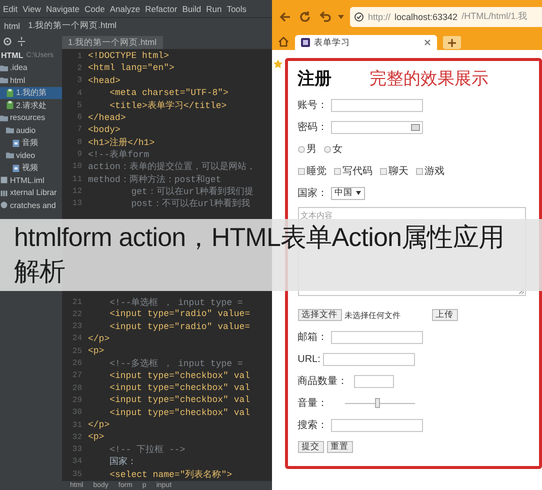 This screenshot has width=542, height=490. Describe the element at coordinates (167, 106) in the screenshot. I see `code-line: <title>表单学习</title>` at that location.